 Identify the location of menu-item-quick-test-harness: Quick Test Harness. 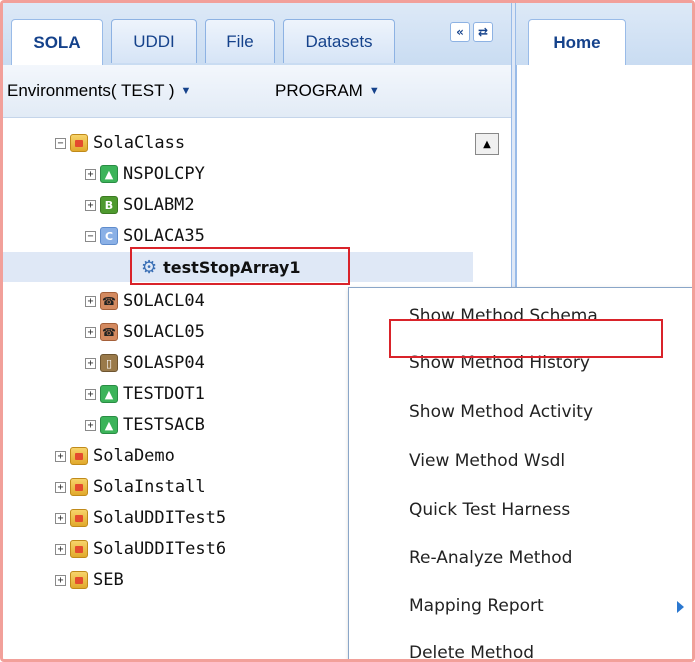
(520, 510).